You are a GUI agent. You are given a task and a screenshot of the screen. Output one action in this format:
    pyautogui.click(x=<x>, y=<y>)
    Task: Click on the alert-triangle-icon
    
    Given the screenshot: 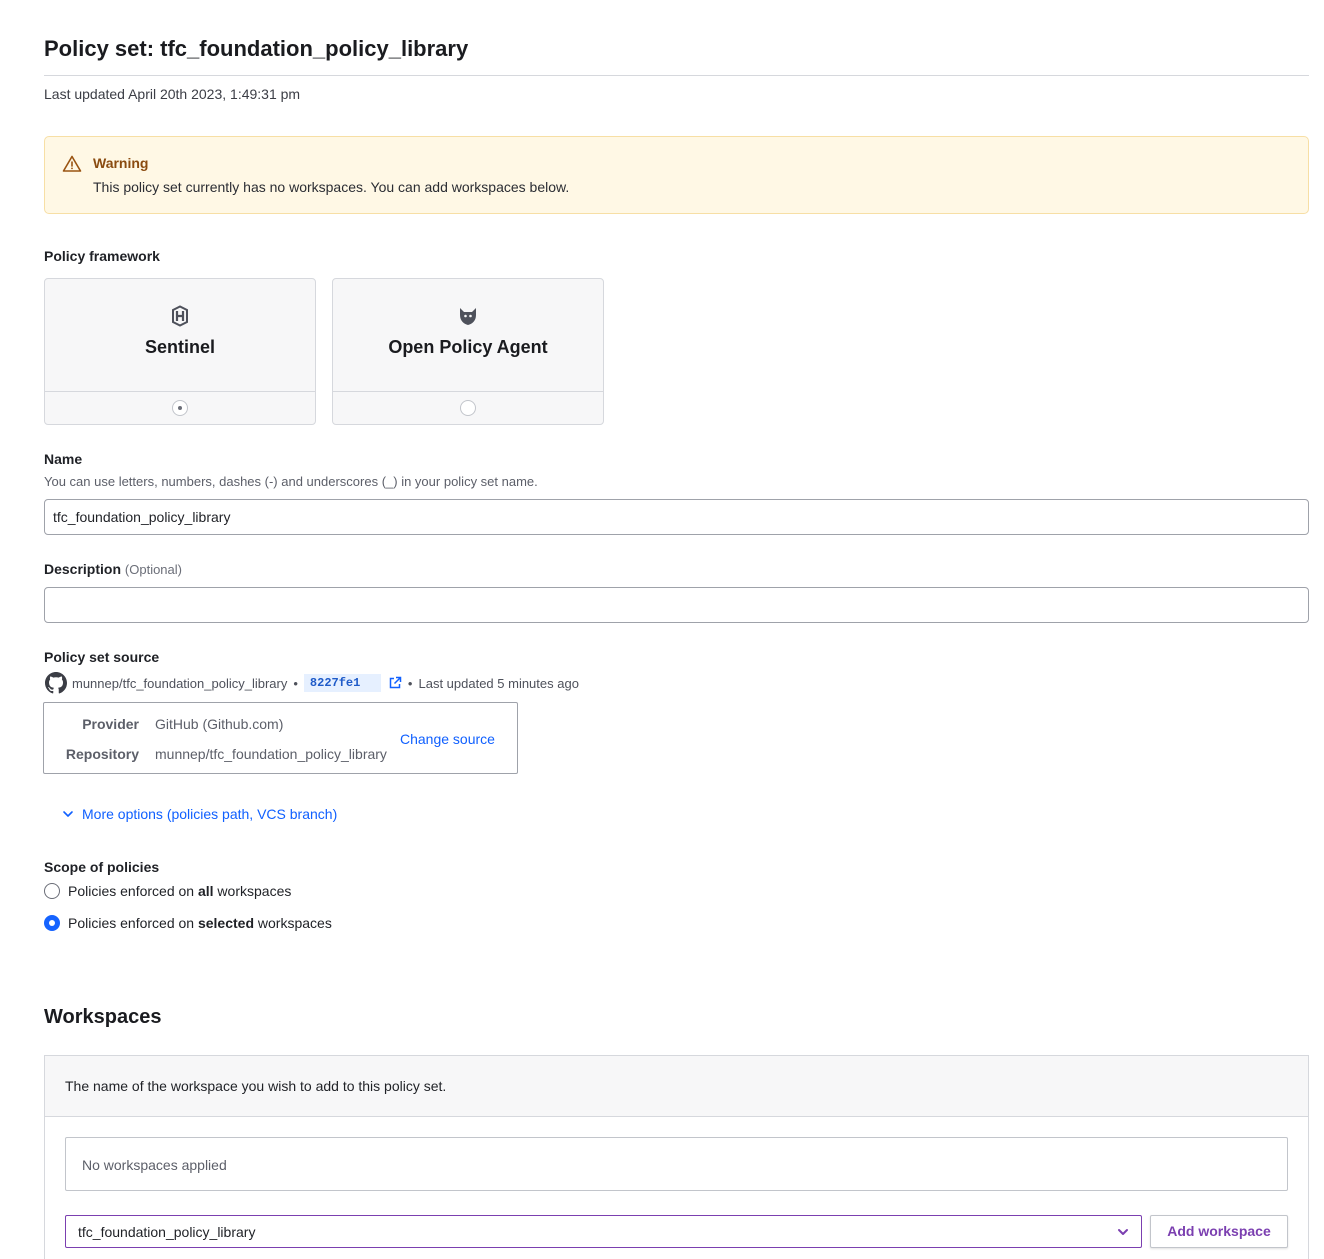 What is the action you would take?
    pyautogui.click(x=72, y=163)
    